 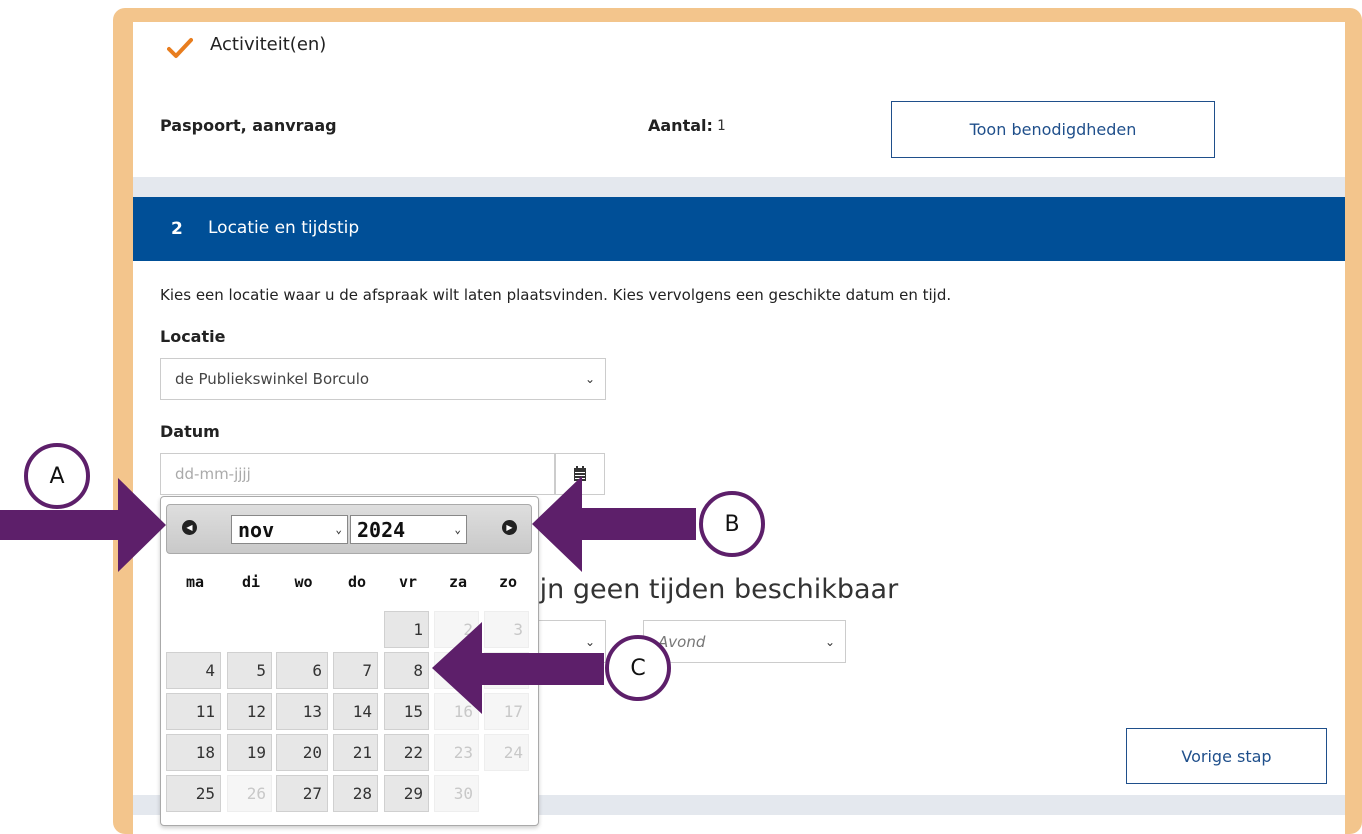 What do you see at coordinates (456, 629) in the screenshot?
I see `calendar-day: 2` at bounding box center [456, 629].